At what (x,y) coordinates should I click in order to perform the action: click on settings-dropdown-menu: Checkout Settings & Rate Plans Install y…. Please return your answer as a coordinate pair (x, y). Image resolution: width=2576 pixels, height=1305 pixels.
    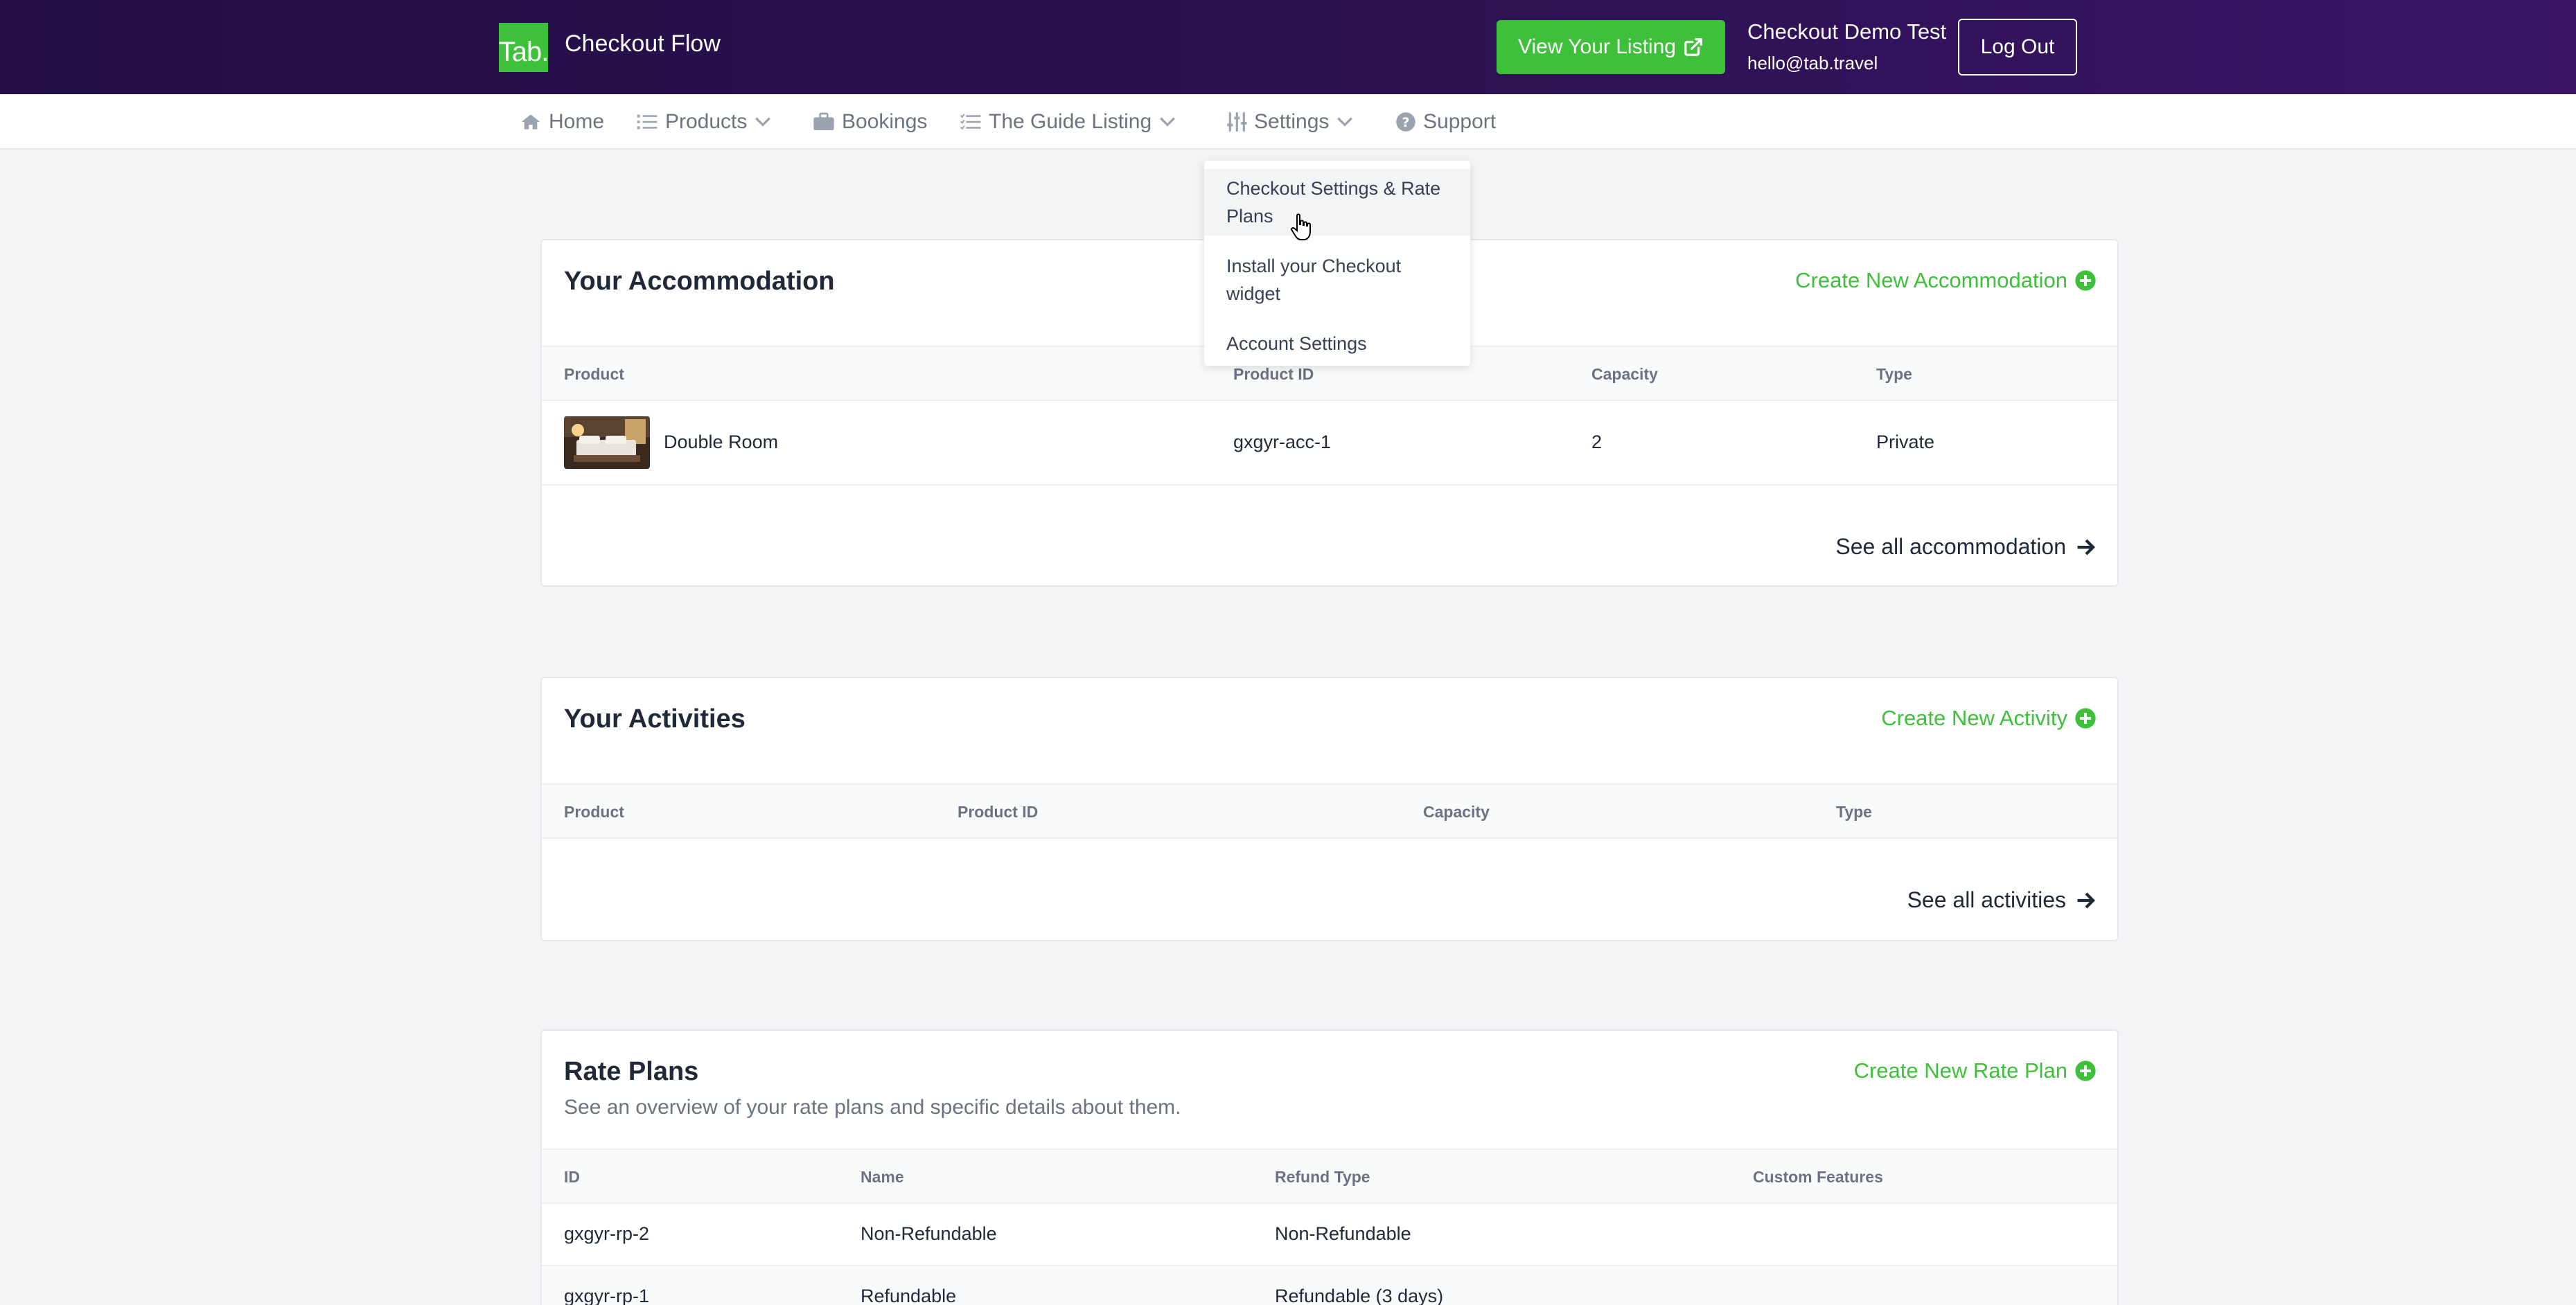
    Looking at the image, I should click on (1337, 263).